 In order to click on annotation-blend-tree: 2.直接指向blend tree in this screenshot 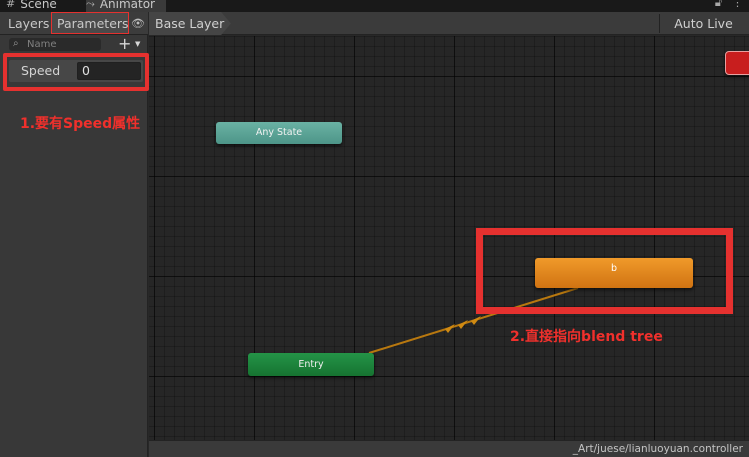, I will do `click(586, 337)`.